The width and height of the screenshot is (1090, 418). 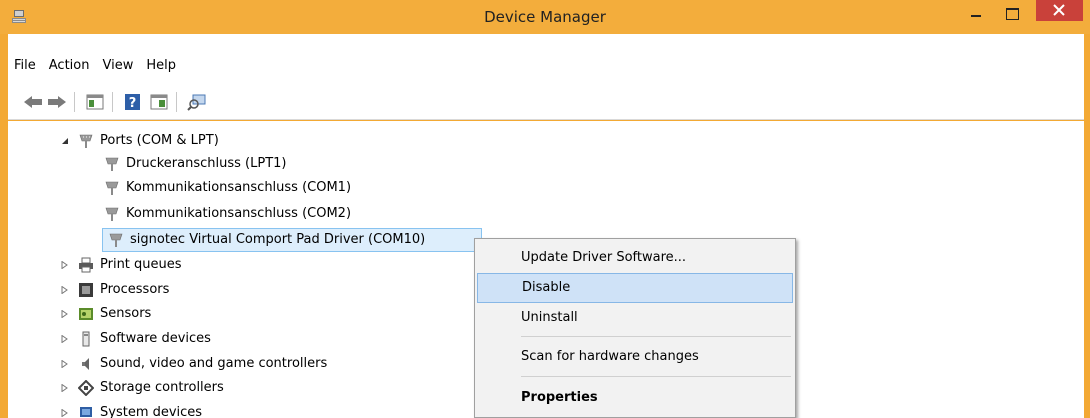 I want to click on tree-node-system-devices: System devices, so click(x=158, y=410).